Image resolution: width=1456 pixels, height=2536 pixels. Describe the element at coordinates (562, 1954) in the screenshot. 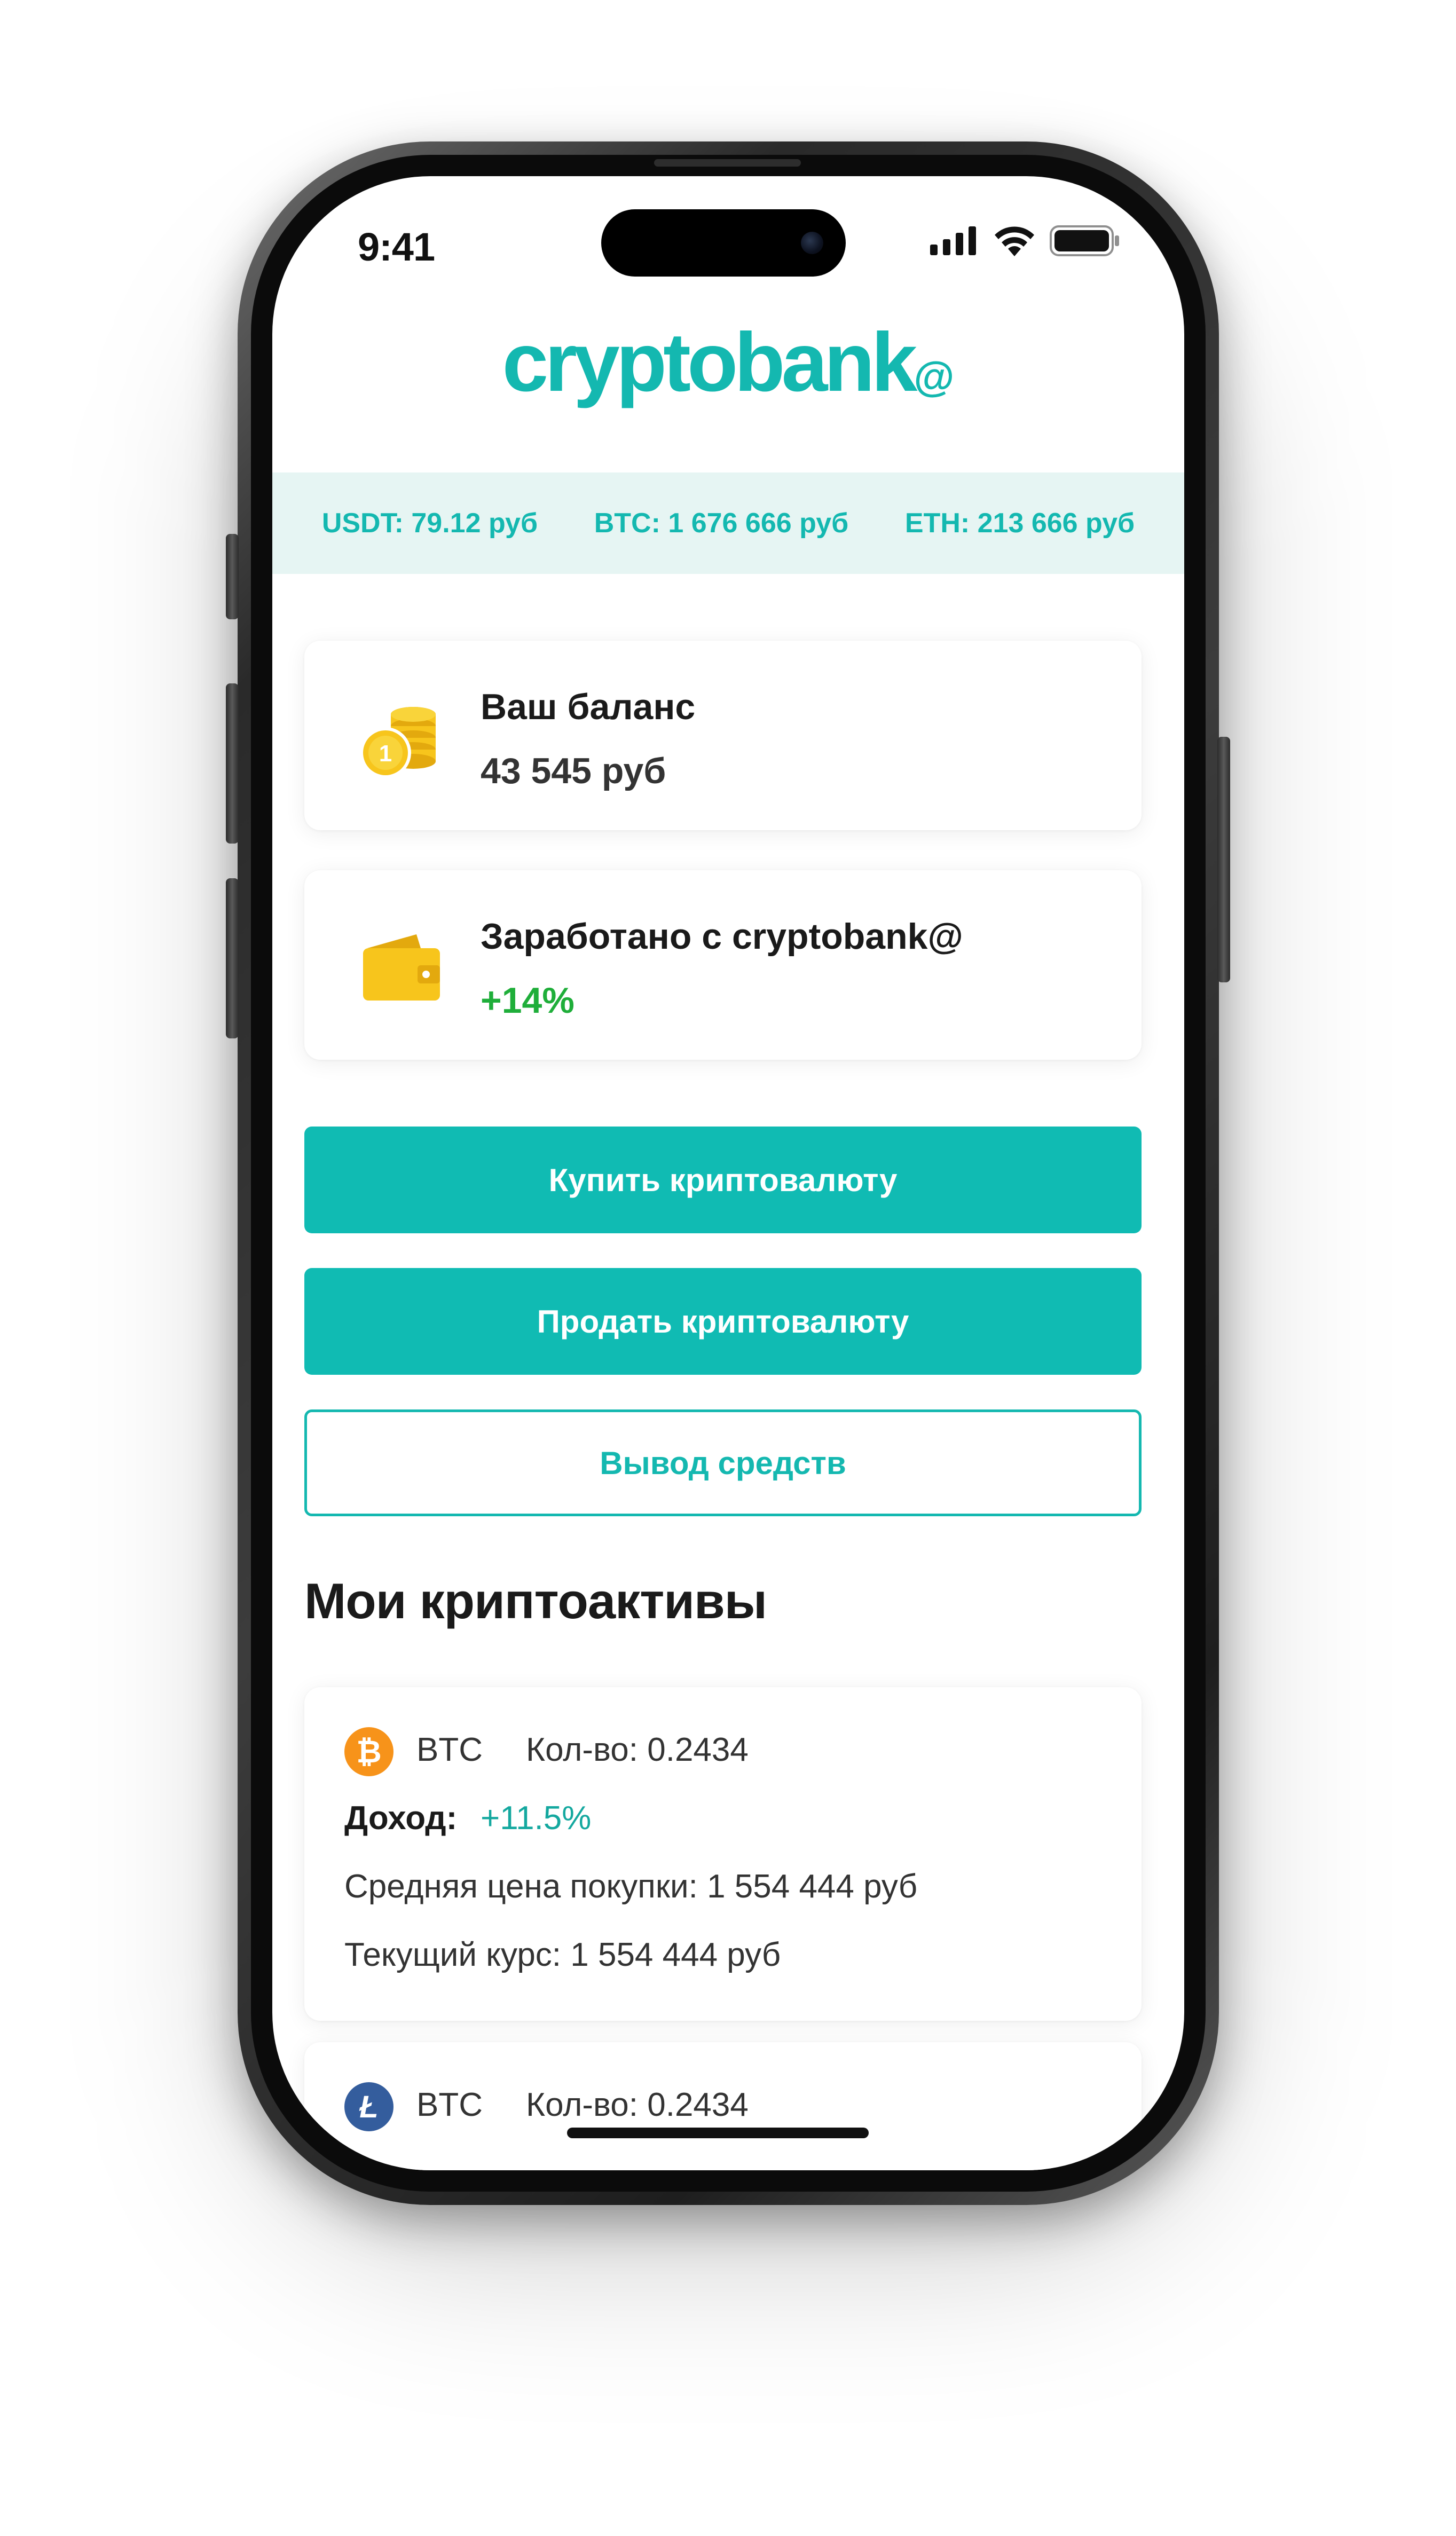

I see `asset-current-rate: Текущий курс: 1 554 444 руб` at that location.